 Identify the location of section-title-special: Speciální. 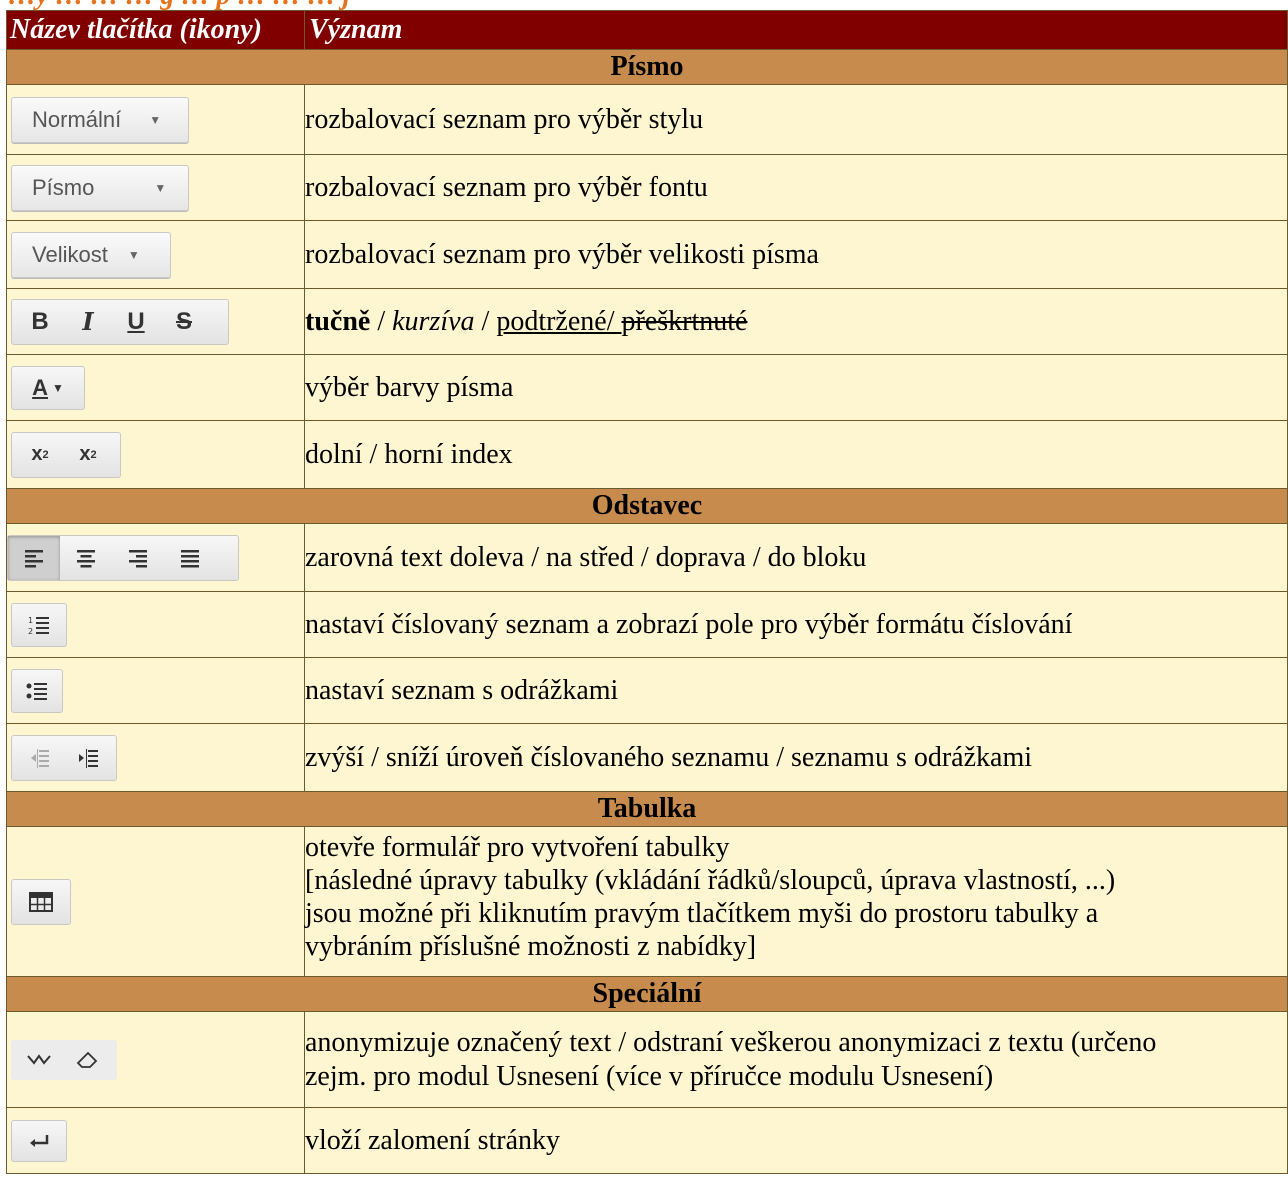
(647, 994).